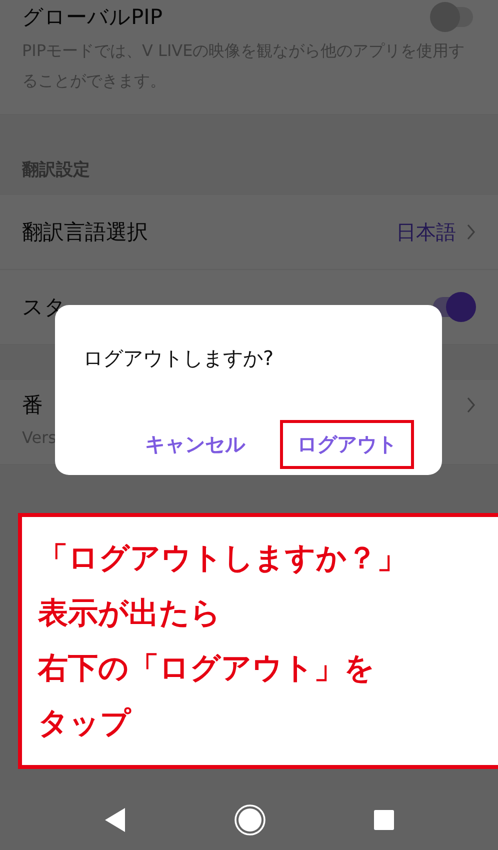 The width and height of the screenshot is (498, 850). What do you see at coordinates (195, 444) in the screenshot?
I see `dialog-button: キャンセル` at bounding box center [195, 444].